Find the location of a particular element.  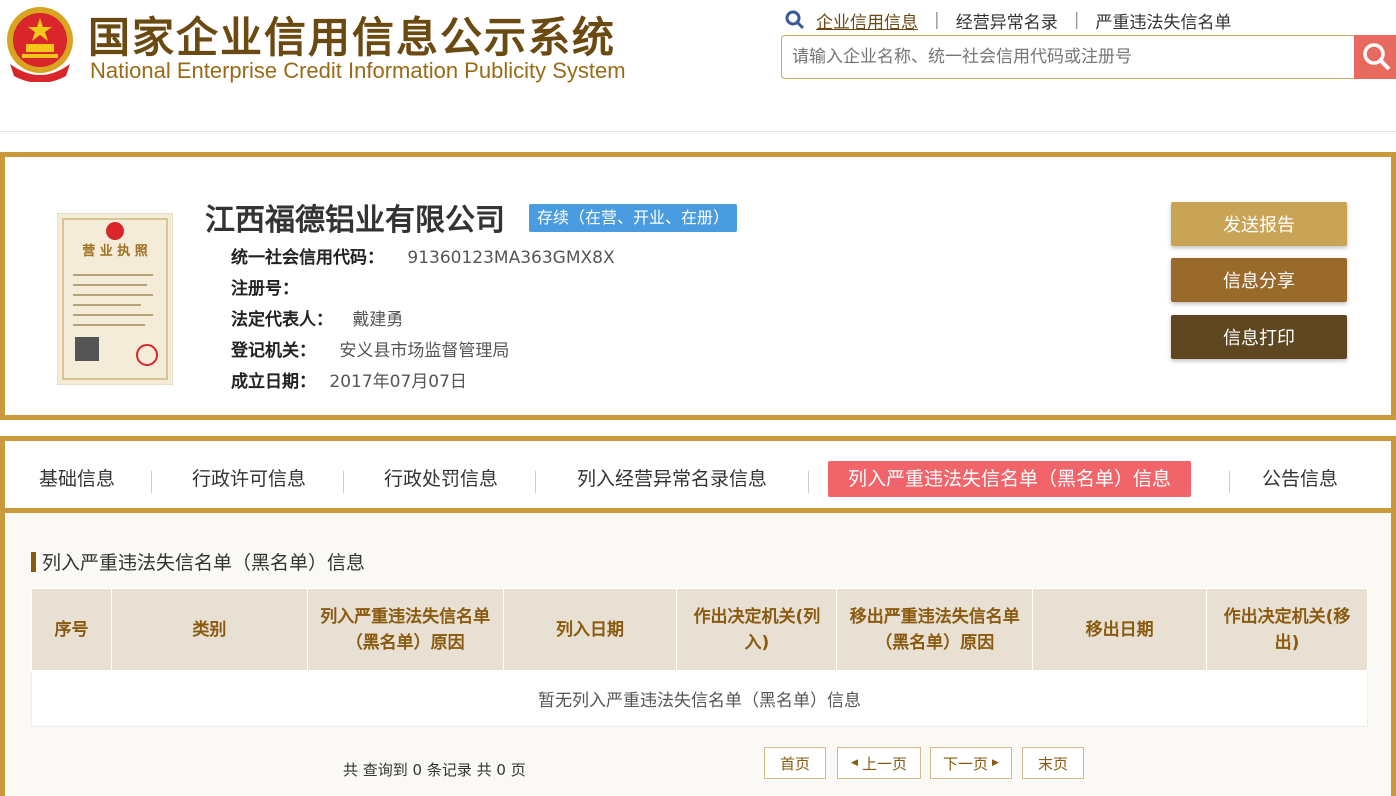

tab-admin-penalty: 行政处罚信息 is located at coordinates (441, 479).